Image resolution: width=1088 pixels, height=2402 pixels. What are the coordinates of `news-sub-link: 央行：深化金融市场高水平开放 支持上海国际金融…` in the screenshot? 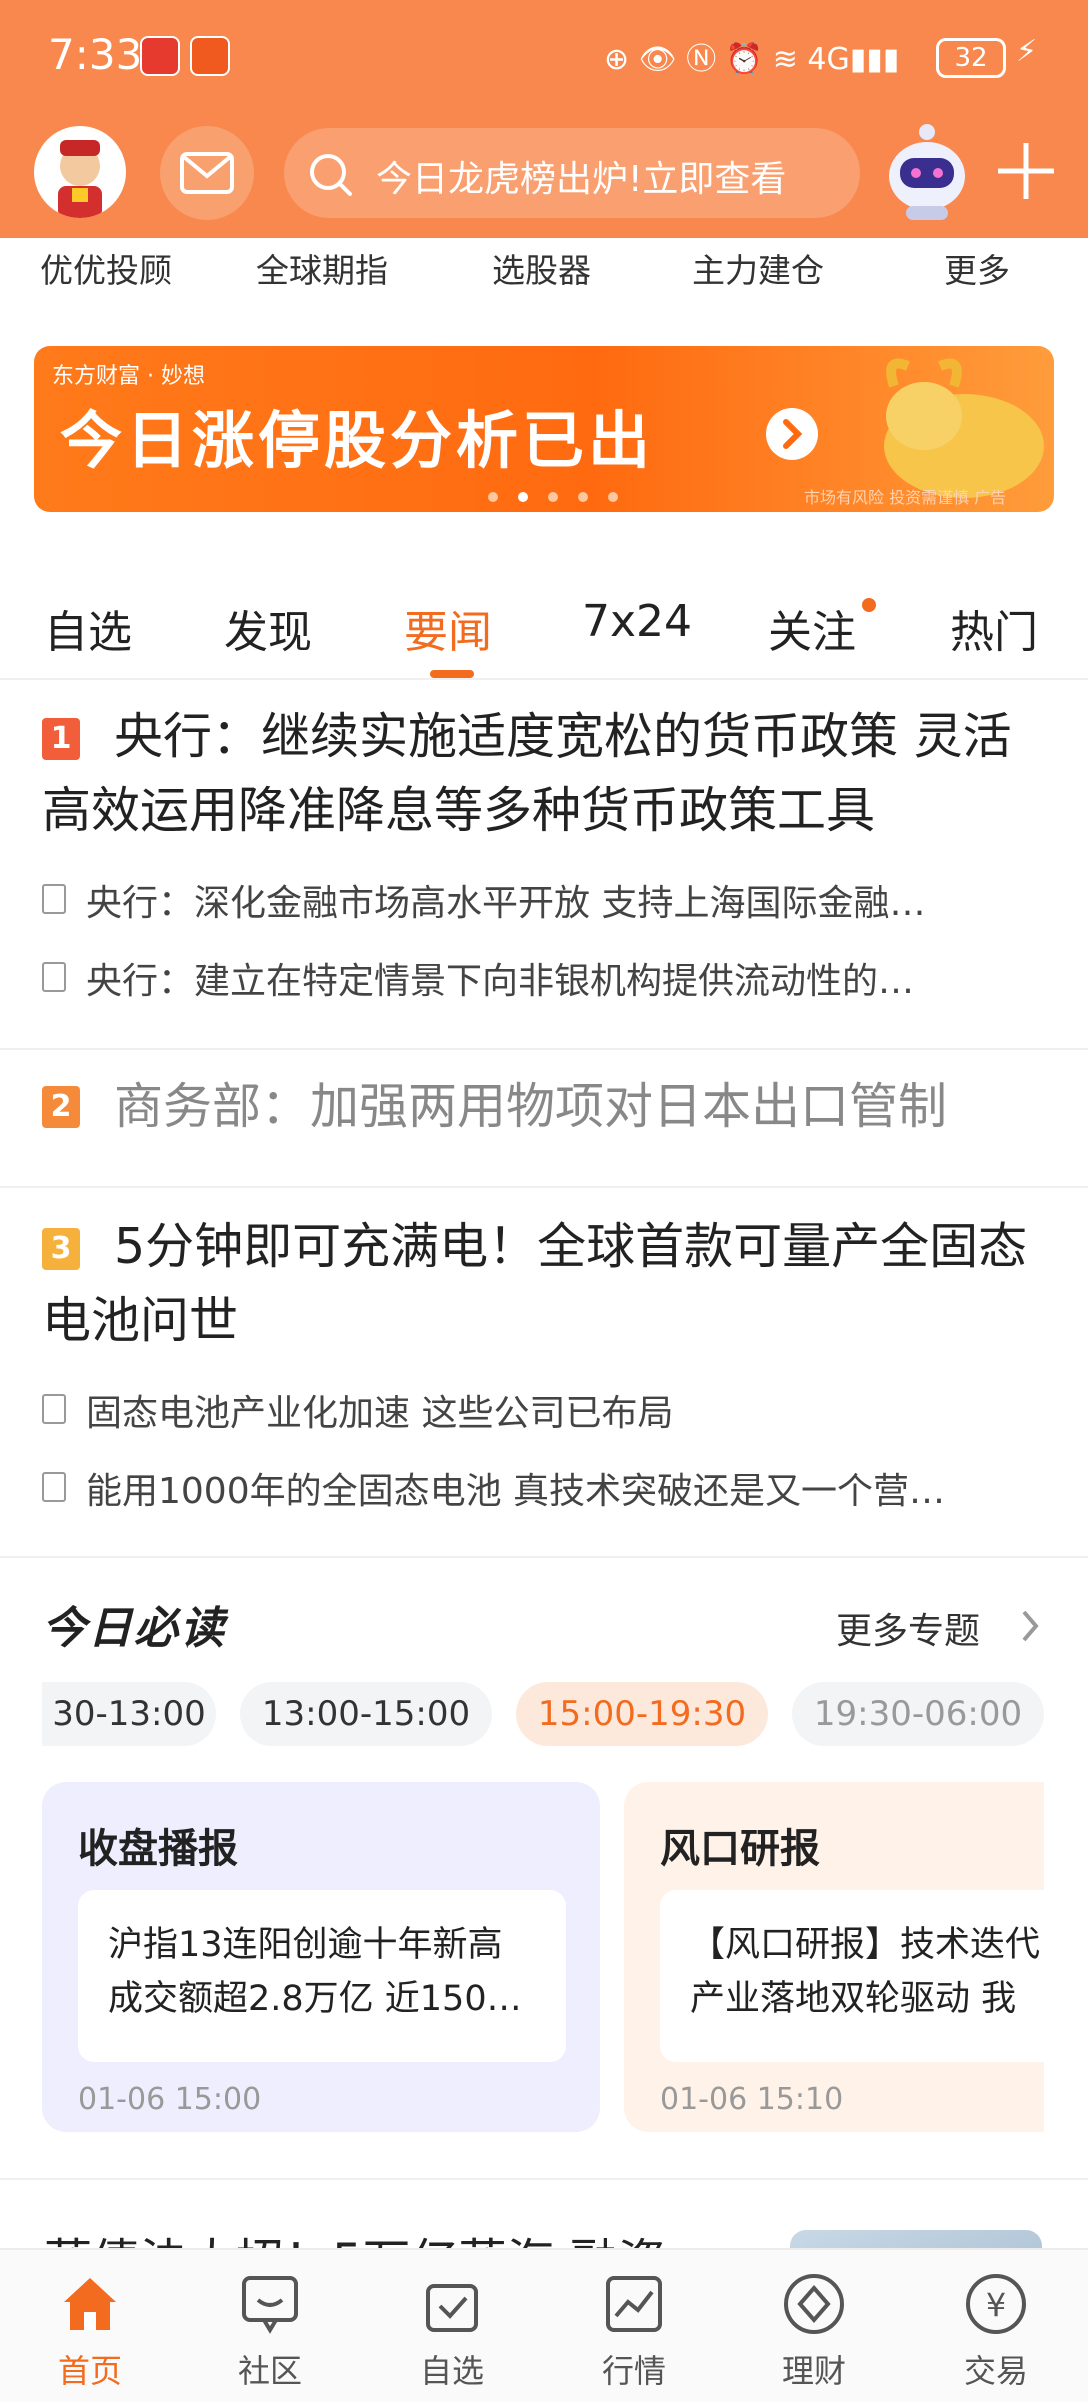 It's located at (505, 900).